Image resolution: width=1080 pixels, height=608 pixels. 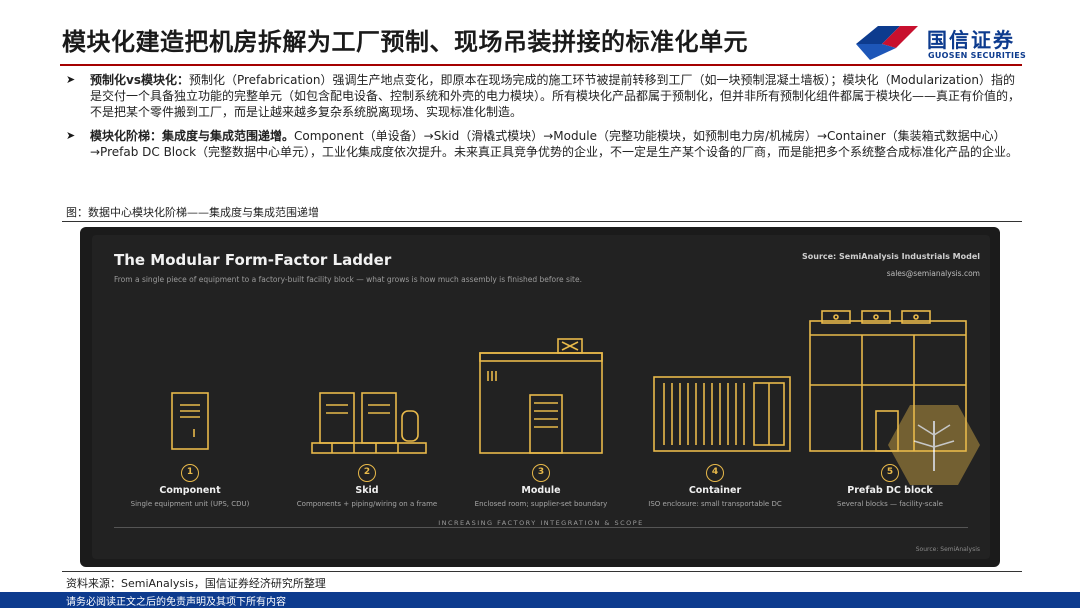 I want to click on stage-number: 5, so click(x=890, y=473).